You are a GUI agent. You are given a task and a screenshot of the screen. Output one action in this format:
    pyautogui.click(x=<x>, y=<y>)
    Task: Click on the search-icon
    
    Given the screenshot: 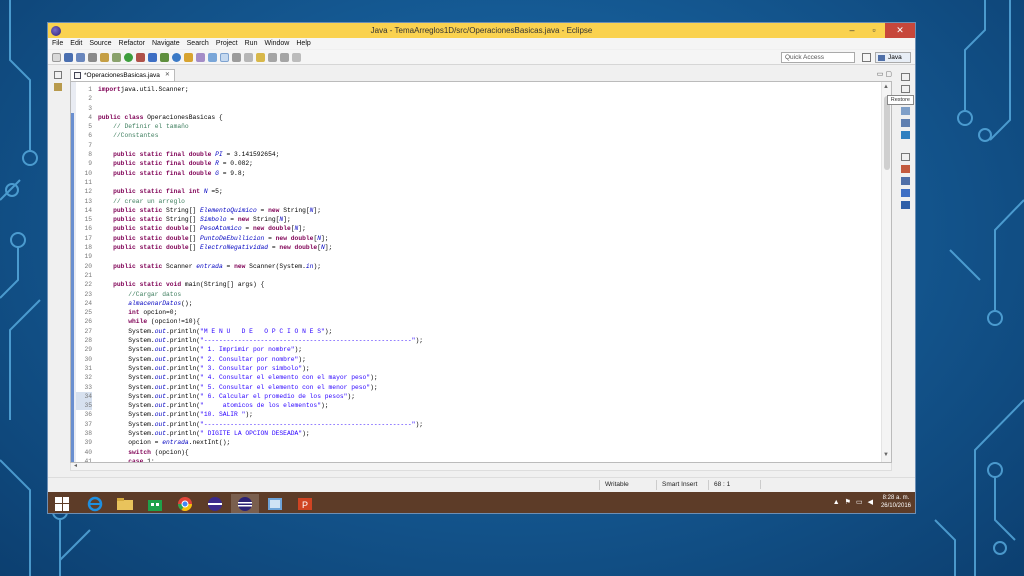 What is the action you would take?
    pyautogui.click(x=200, y=57)
    